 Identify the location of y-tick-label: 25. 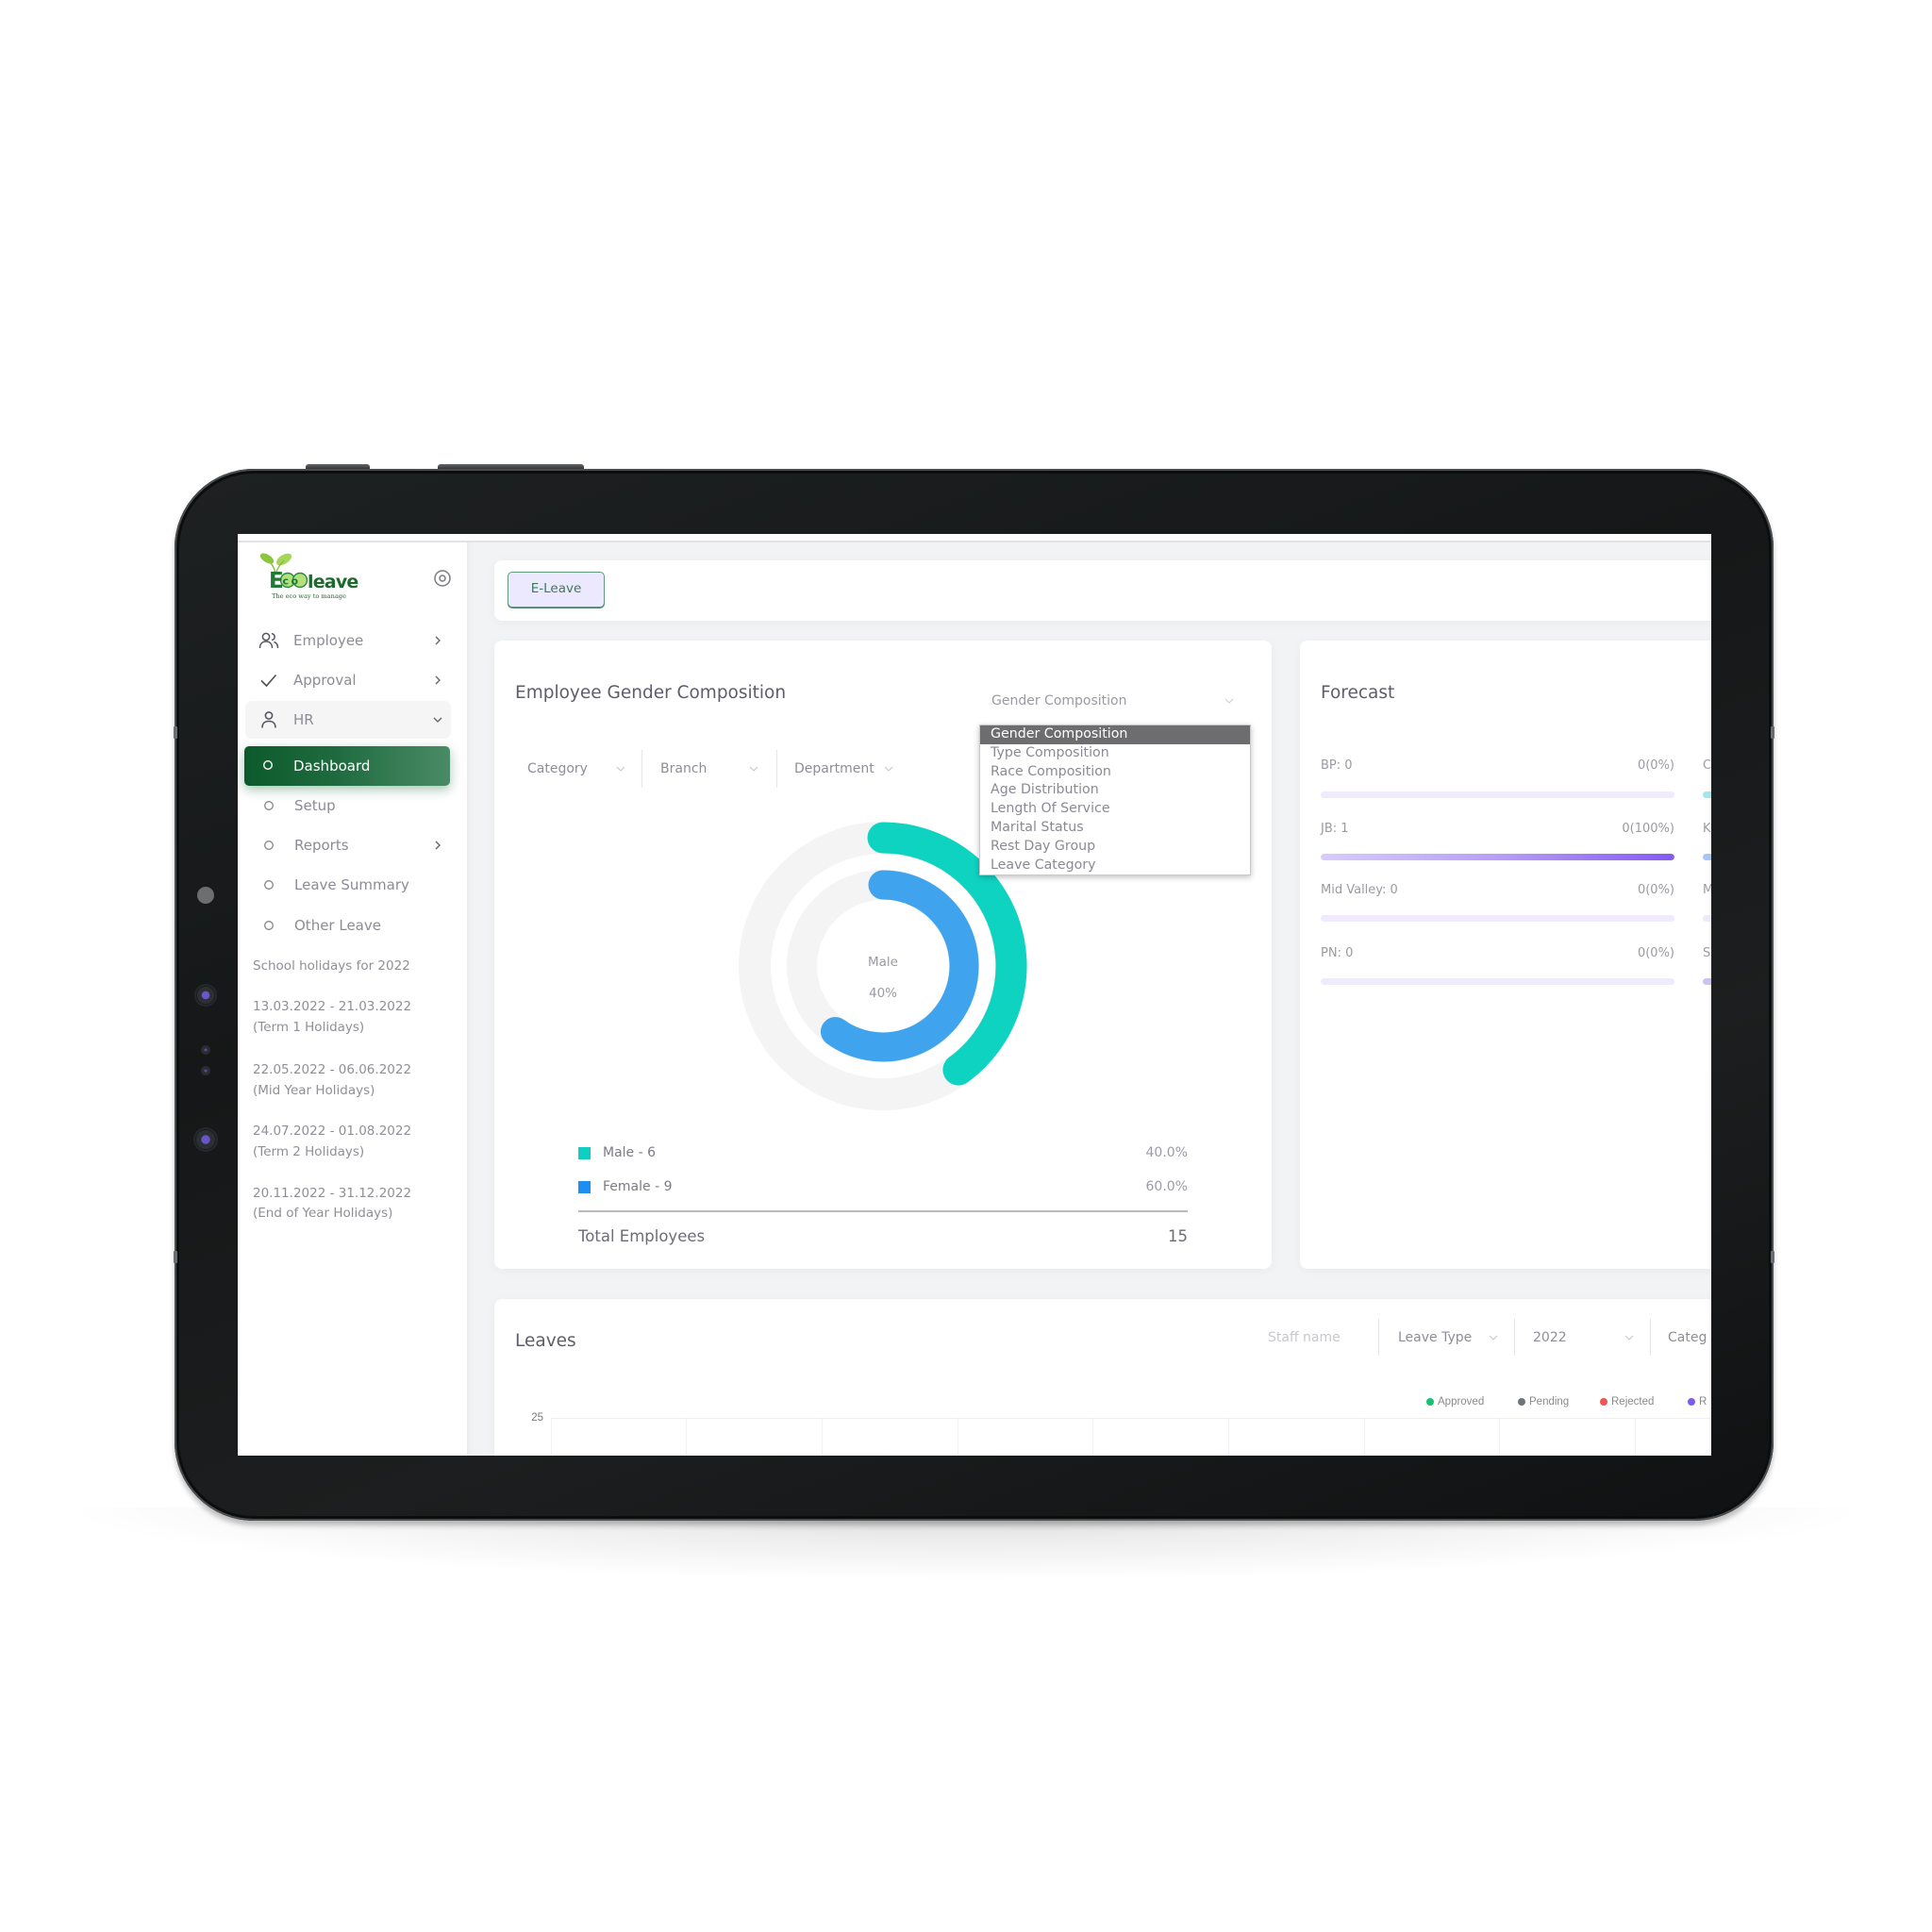
(537, 1418).